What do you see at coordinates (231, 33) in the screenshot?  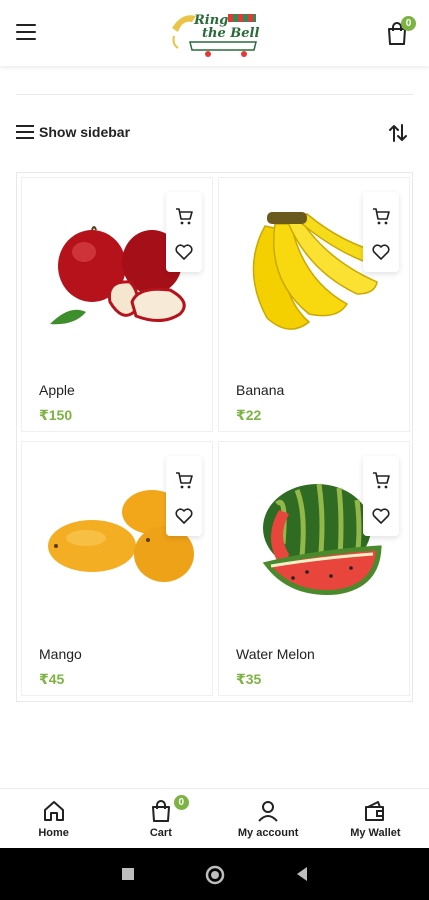 I see `logo-text-line2: the Bell` at bounding box center [231, 33].